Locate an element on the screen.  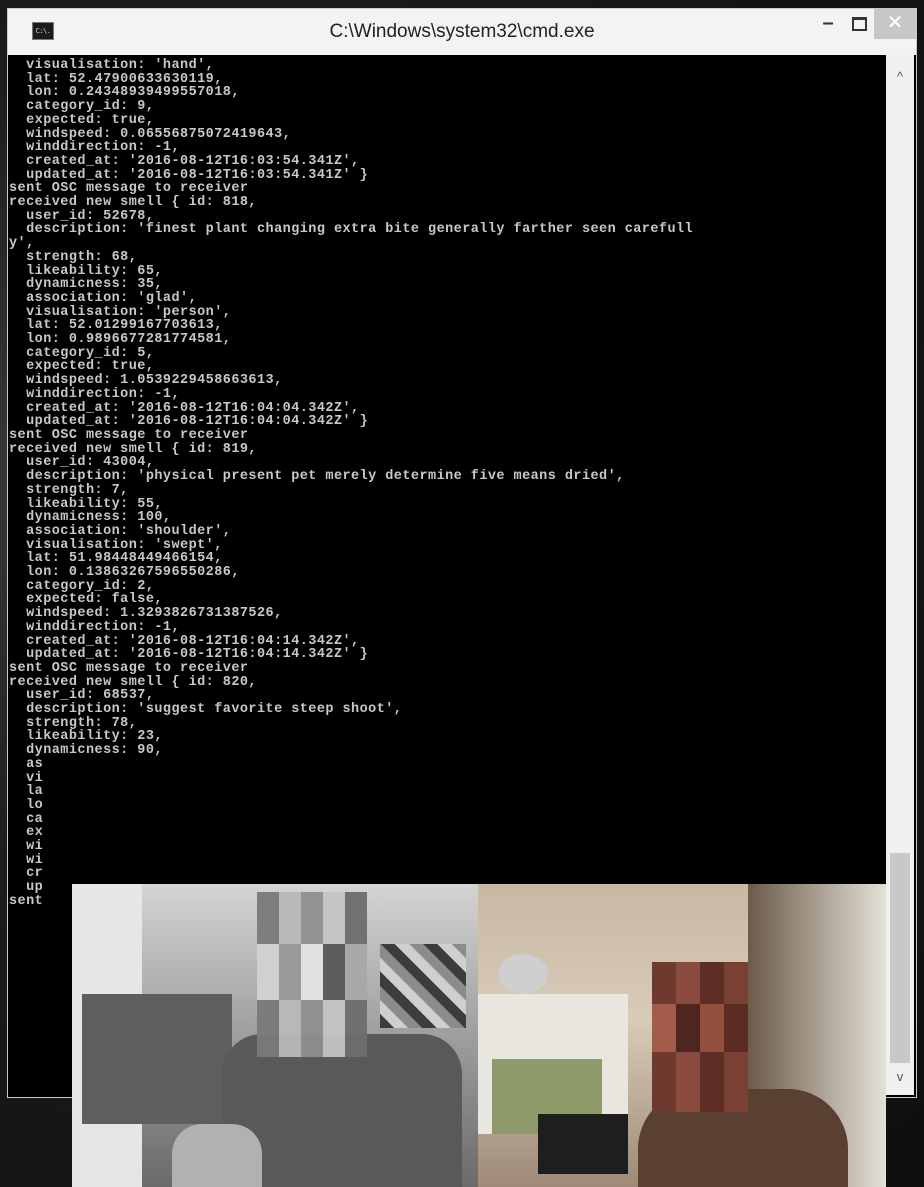
console-line: ca is located at coordinates (26, 819).